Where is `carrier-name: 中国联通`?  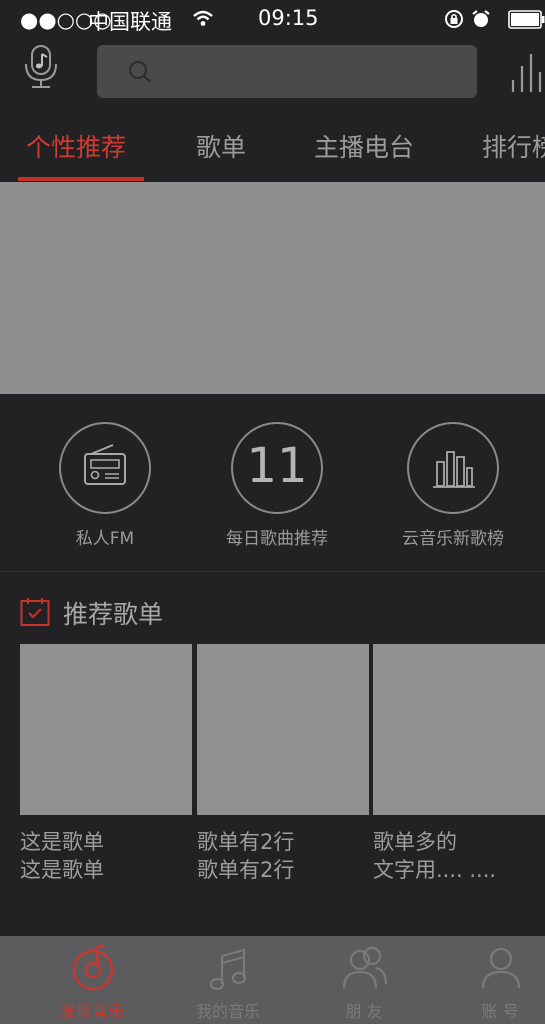 carrier-name: 中国联通 is located at coordinates (130, 22).